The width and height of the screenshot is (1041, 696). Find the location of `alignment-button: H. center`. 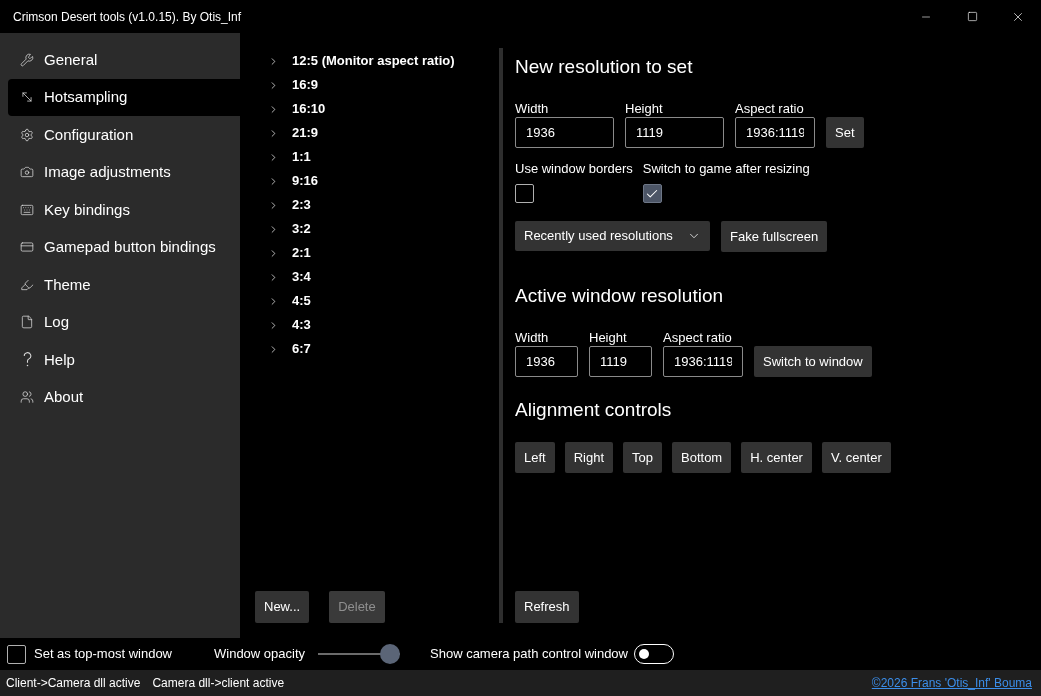

alignment-button: H. center is located at coordinates (776, 457).